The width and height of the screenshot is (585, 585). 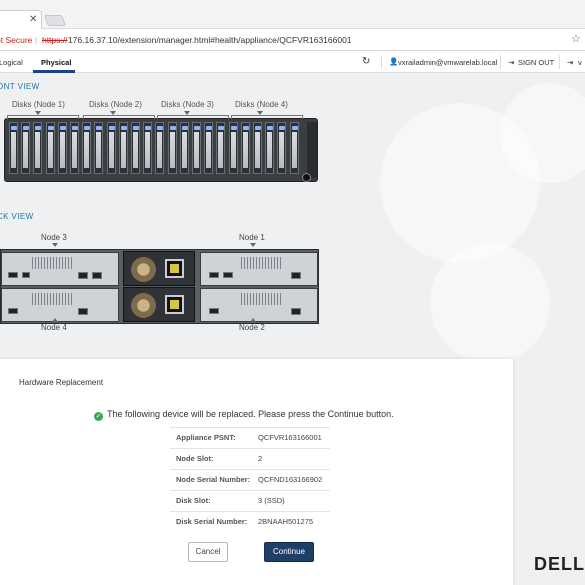 I want to click on power-plug-icon, so click(x=174, y=268).